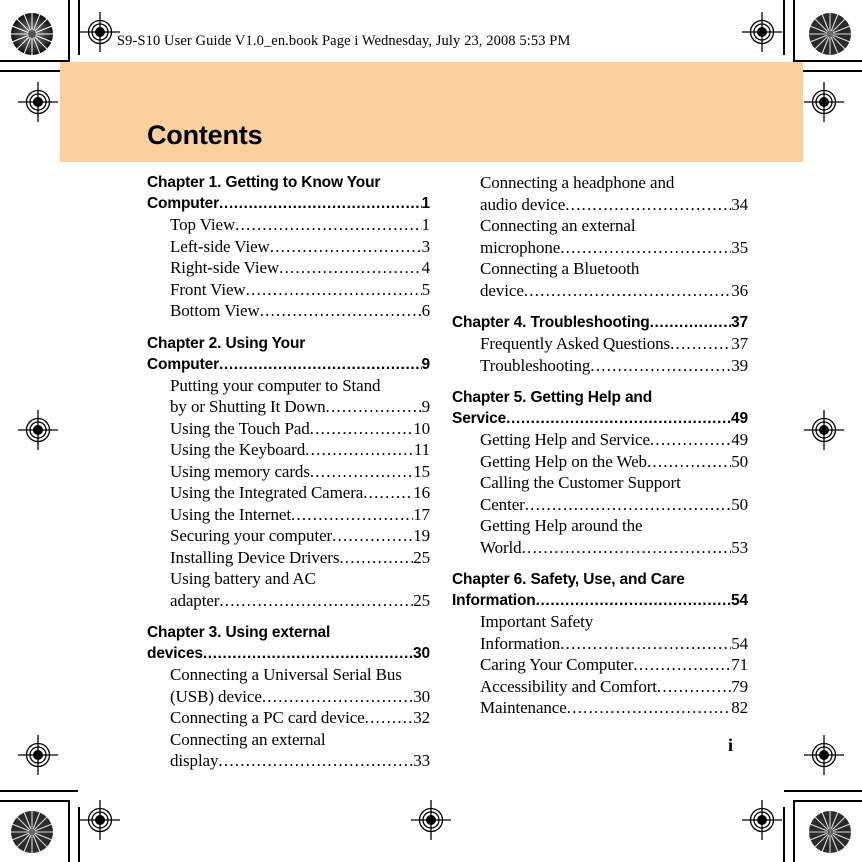 The width and height of the screenshot is (862, 862). I want to click on toc-page-number: 37, so click(739, 343).